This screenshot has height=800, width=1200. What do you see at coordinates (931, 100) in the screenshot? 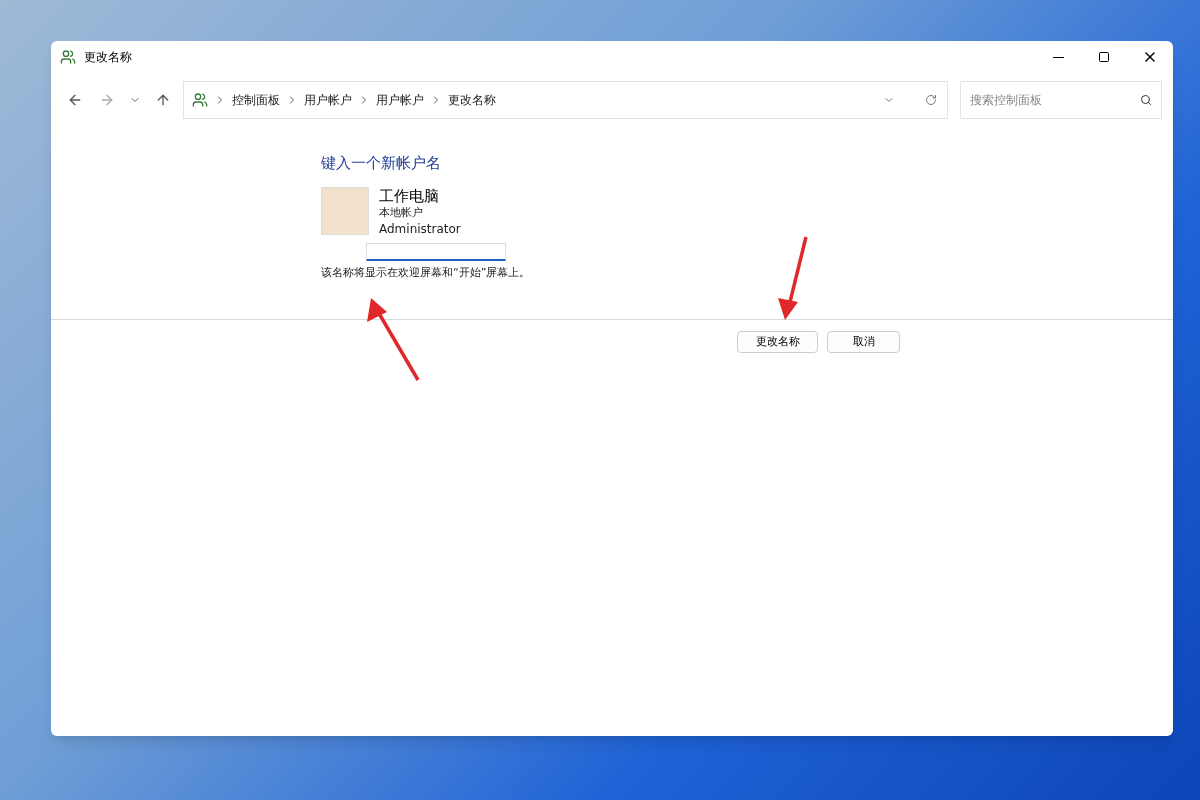
I see `refresh-icon` at bounding box center [931, 100].